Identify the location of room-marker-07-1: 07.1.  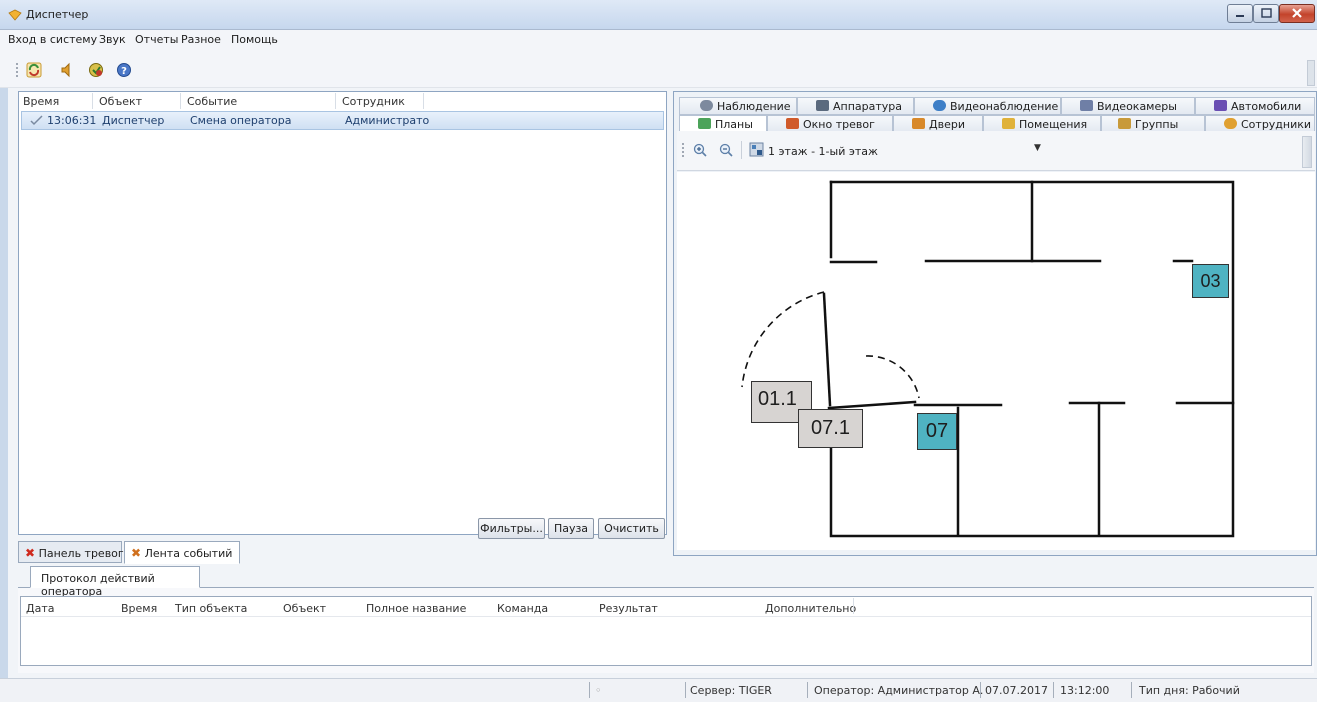
(830, 428).